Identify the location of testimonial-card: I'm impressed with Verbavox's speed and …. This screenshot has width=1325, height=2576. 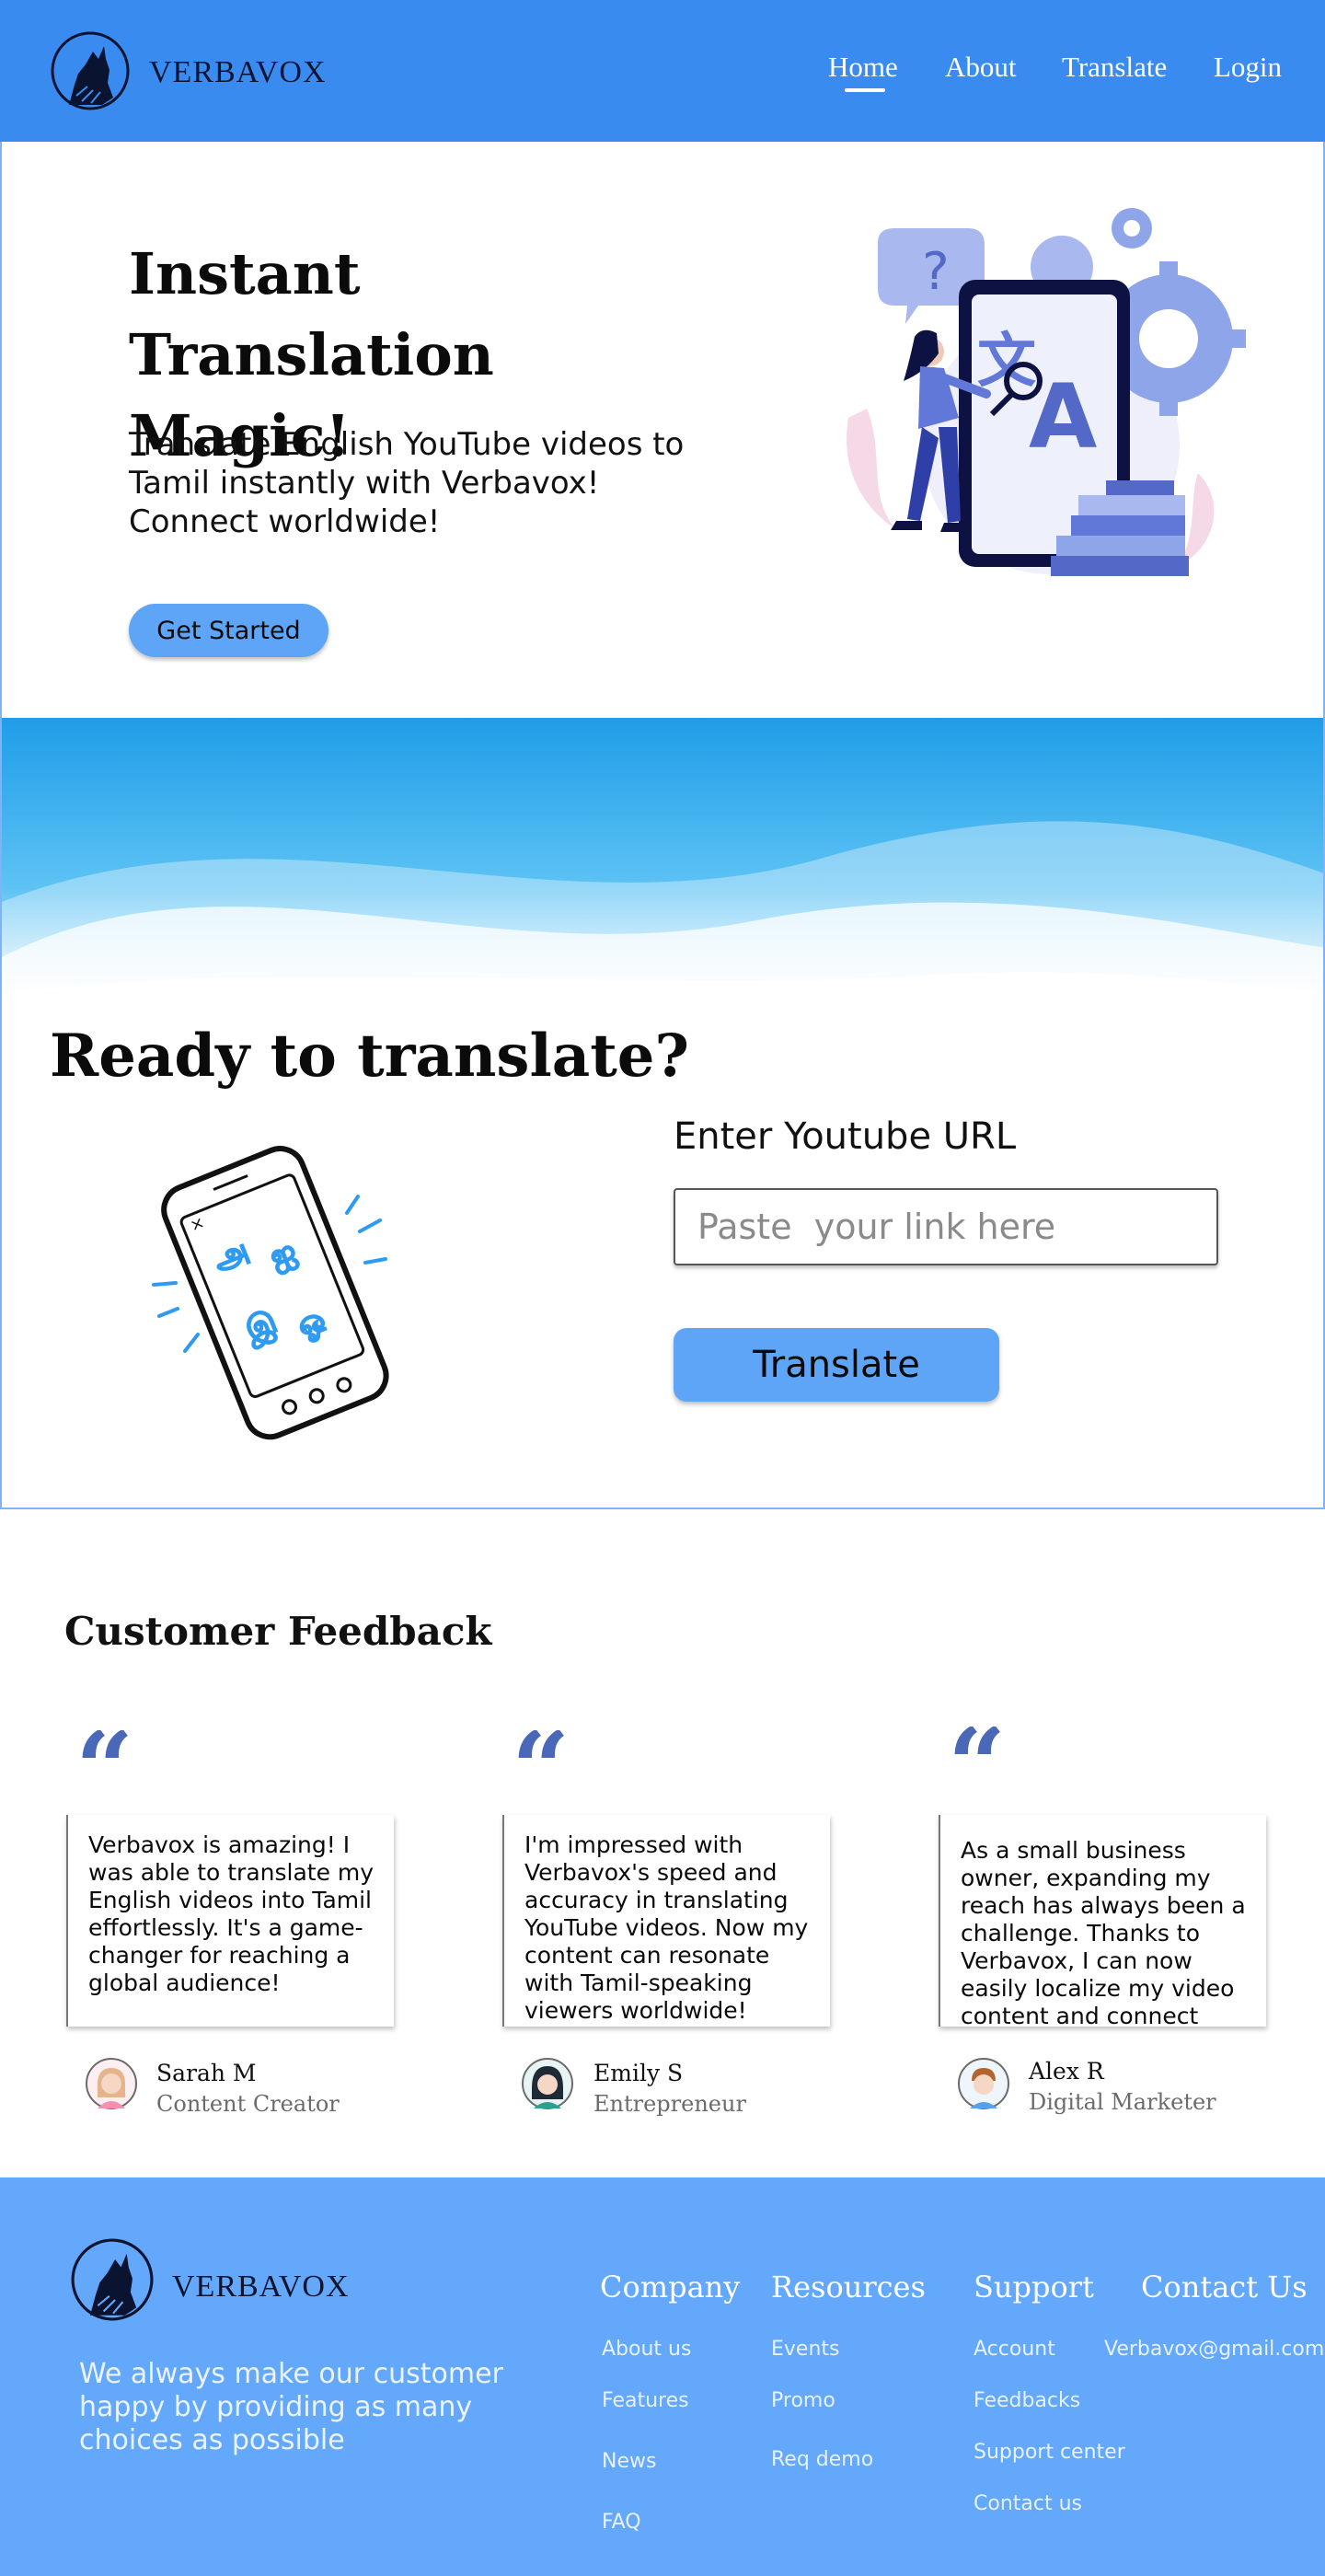
(666, 1921).